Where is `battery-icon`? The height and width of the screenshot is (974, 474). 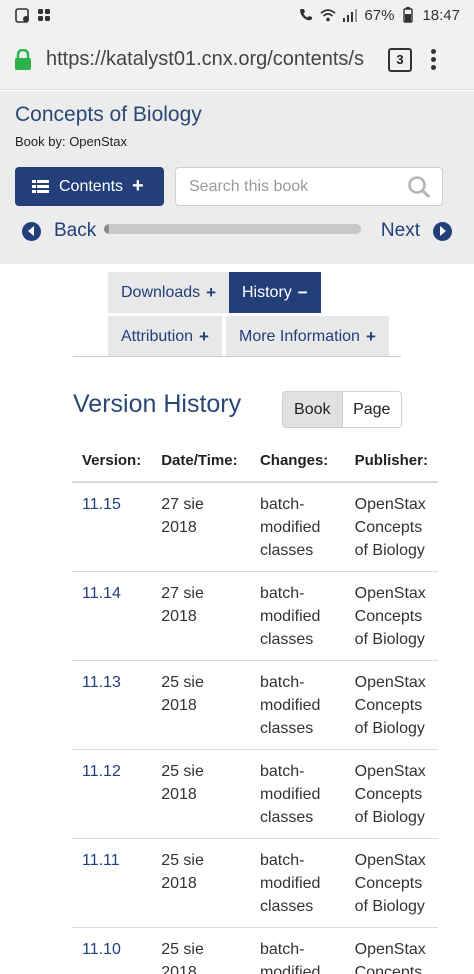 battery-icon is located at coordinates (408, 15).